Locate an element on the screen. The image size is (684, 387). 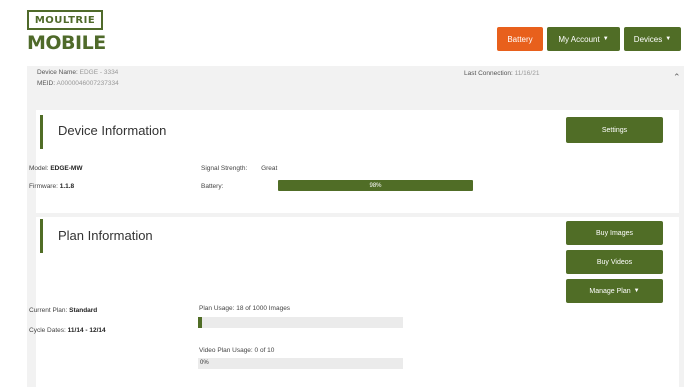
battery-button: Battery is located at coordinates (520, 39).